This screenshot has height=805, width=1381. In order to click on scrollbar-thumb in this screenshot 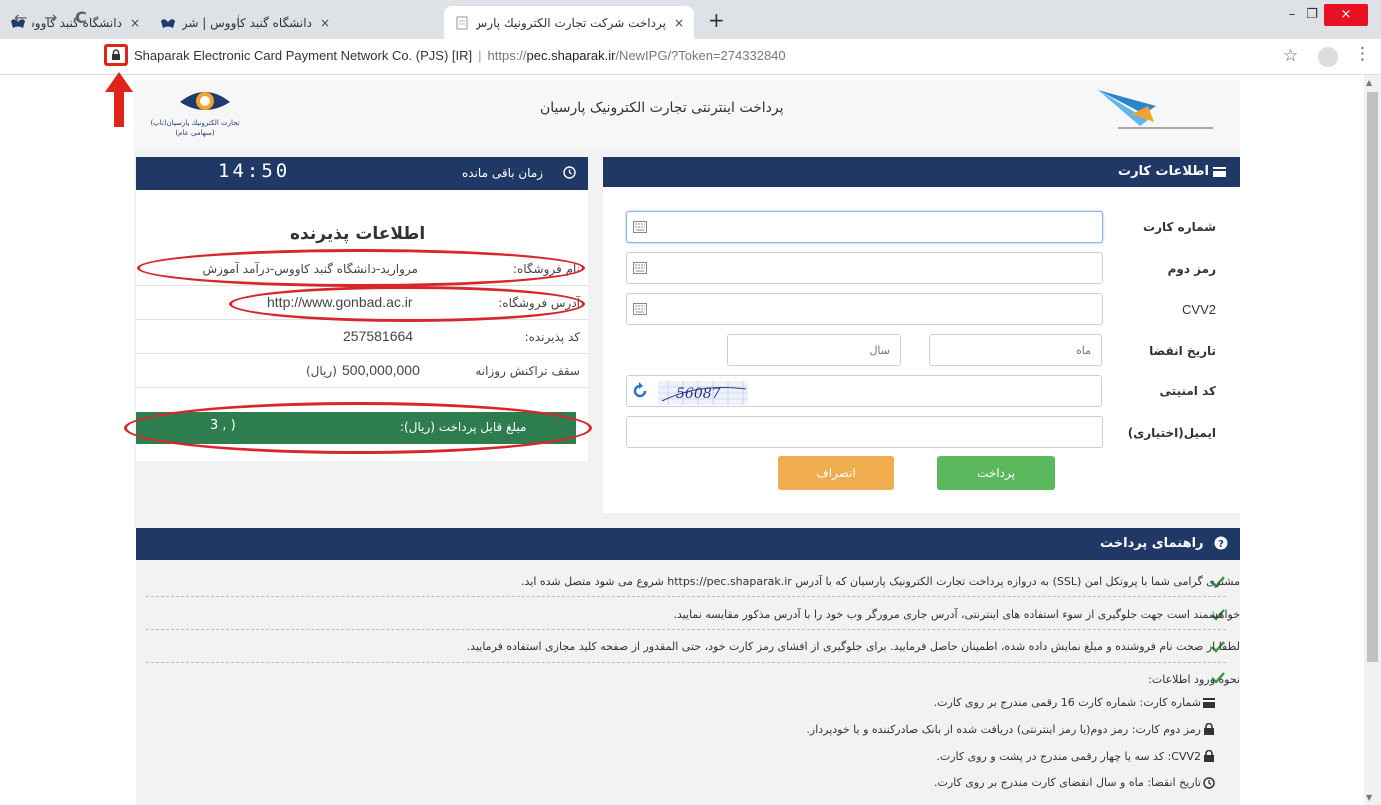, I will do `click(1372, 377)`.